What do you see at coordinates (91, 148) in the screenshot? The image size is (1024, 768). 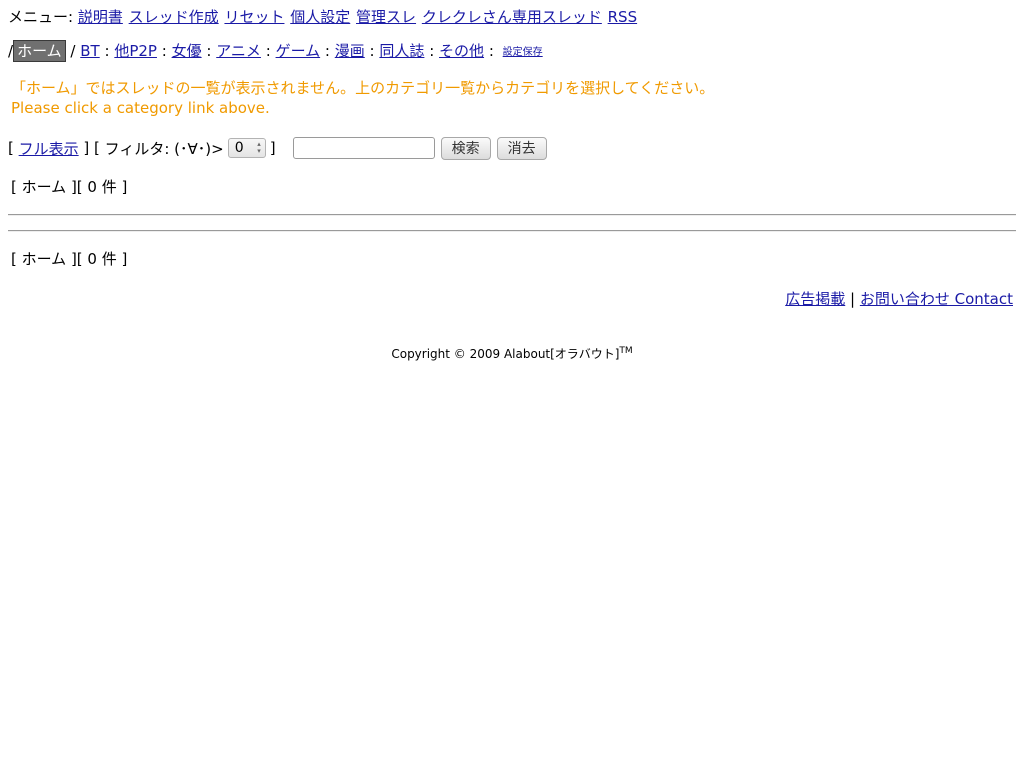 I see `bracket: ] [` at bounding box center [91, 148].